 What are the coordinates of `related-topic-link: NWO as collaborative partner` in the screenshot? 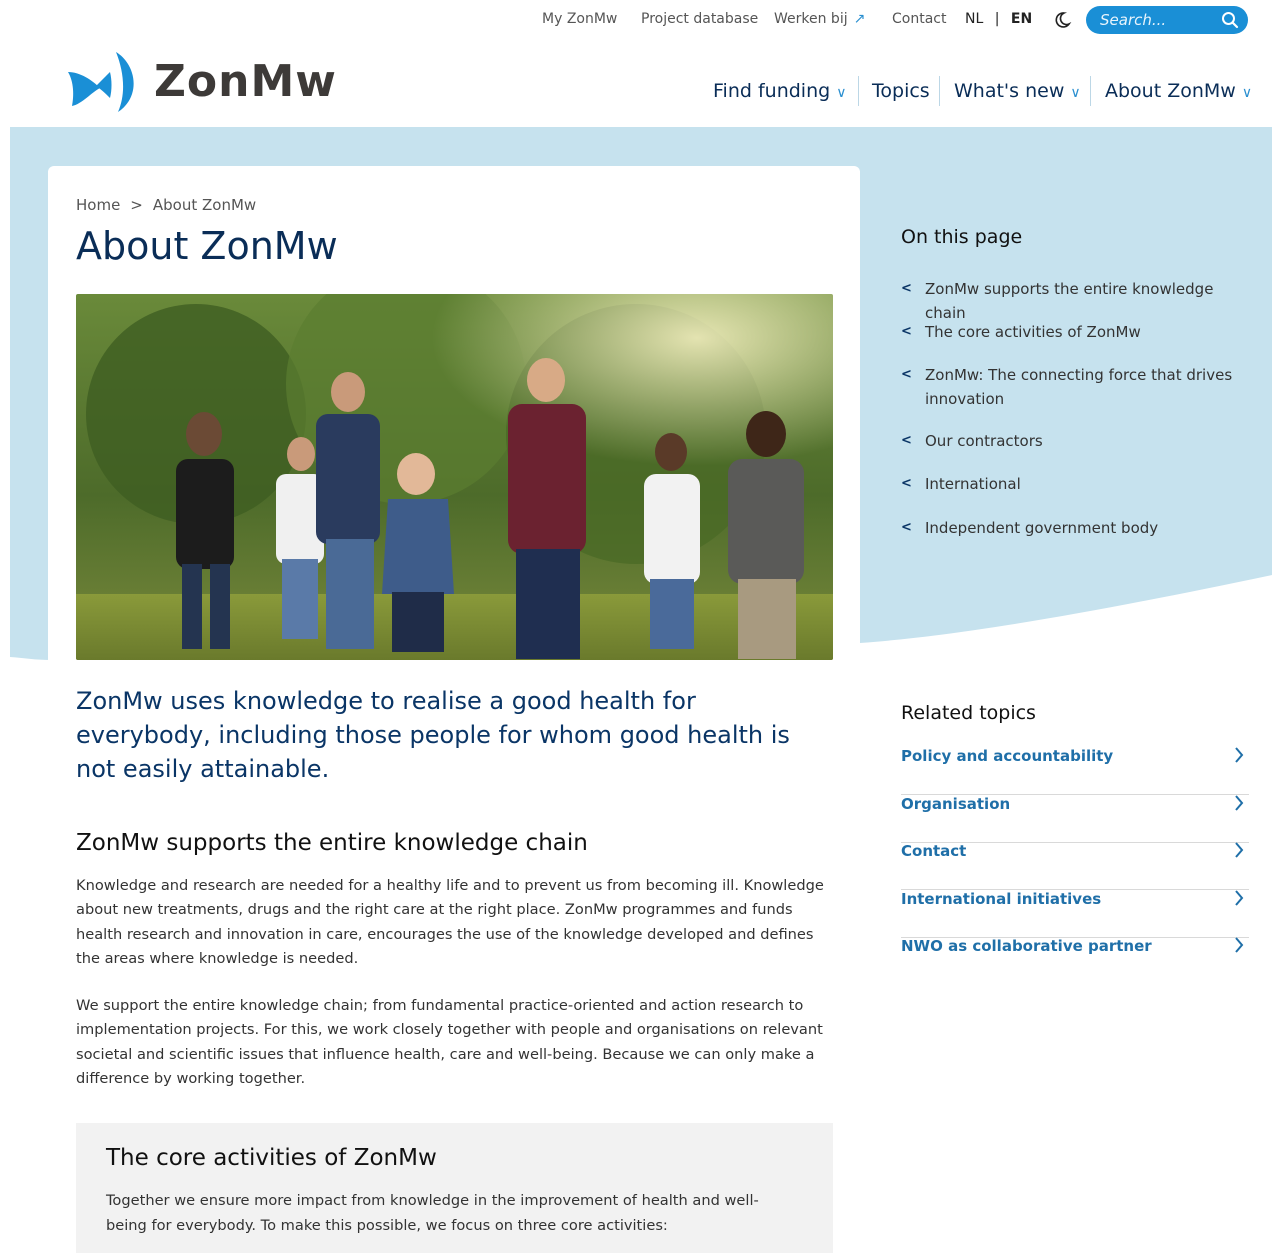 It's located at (1075, 960).